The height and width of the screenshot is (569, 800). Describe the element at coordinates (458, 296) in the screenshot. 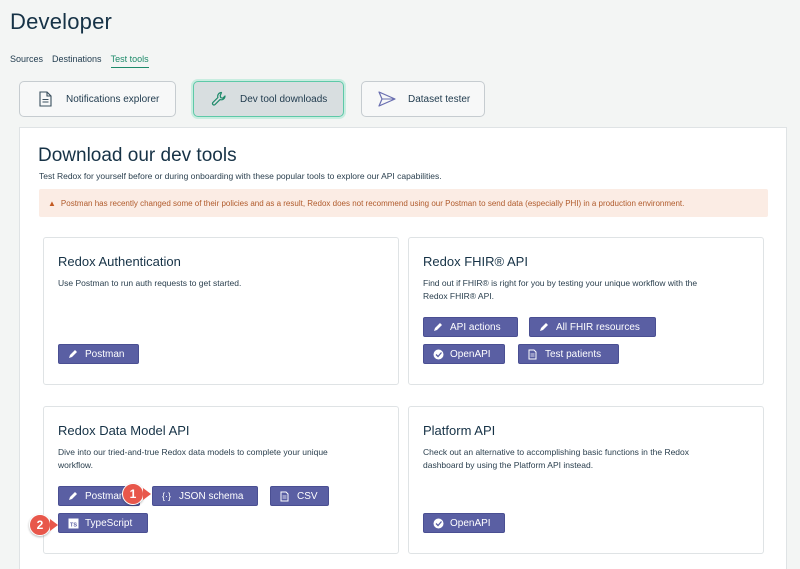

I see `card-description-line2: Redox FHIR® API.` at that location.